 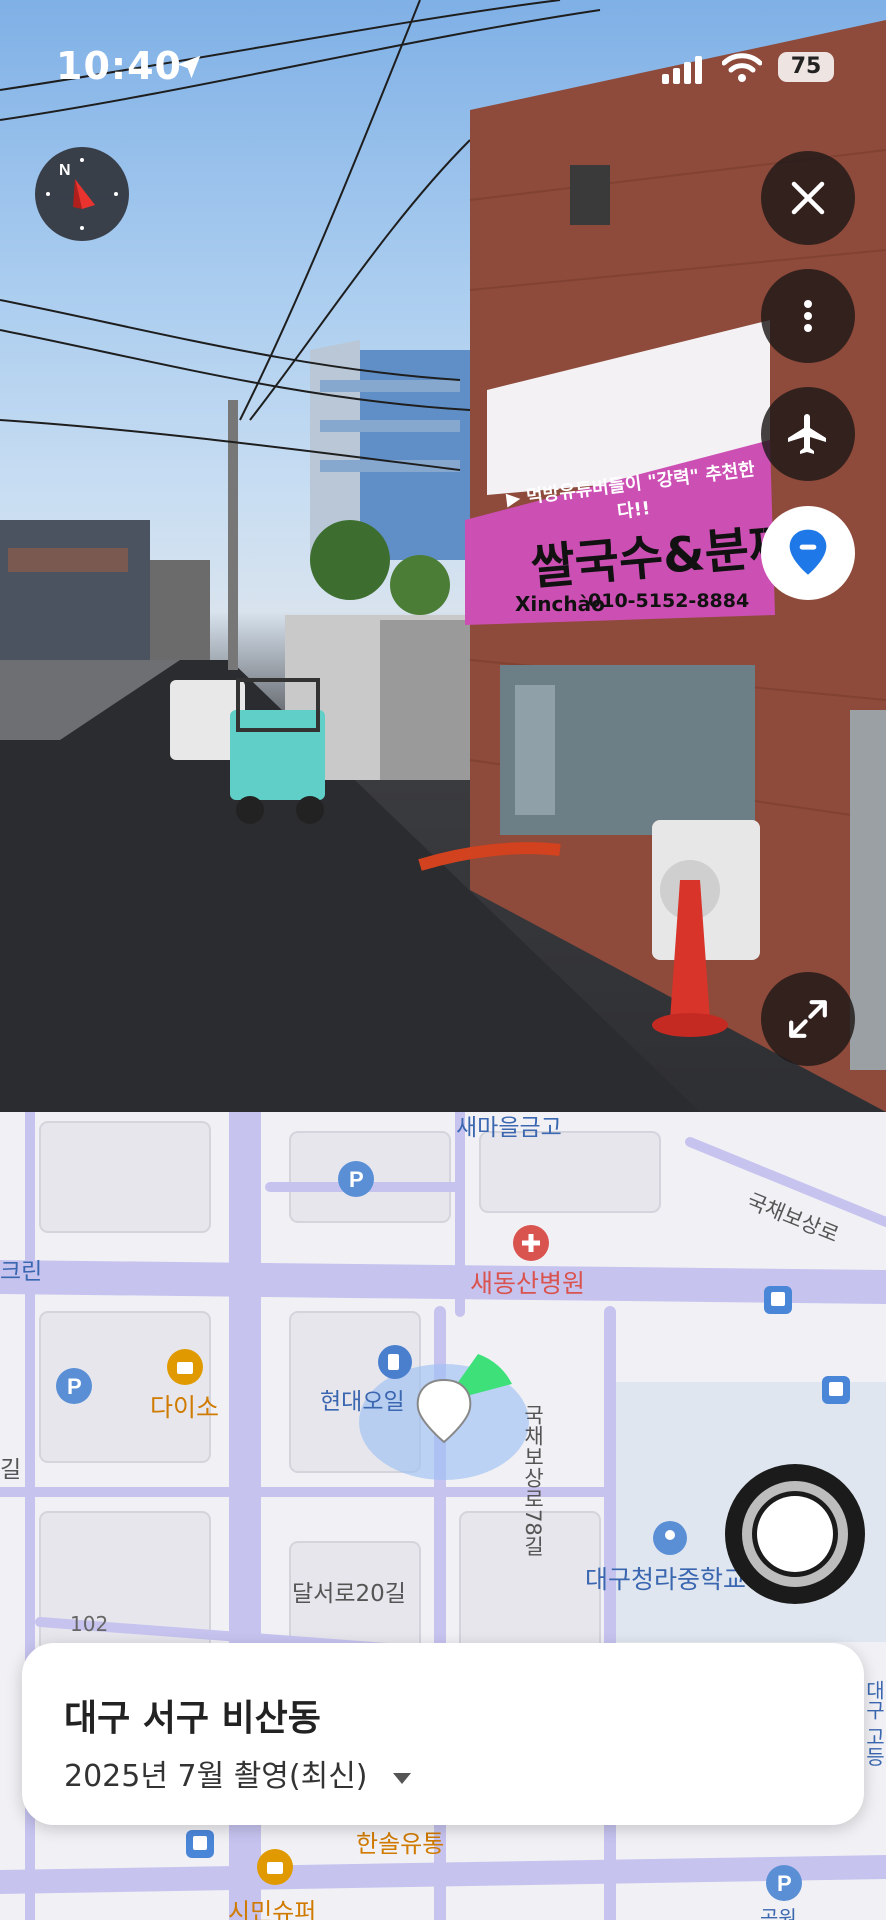 I want to click on status-time: 10:40, so click(x=119, y=66).